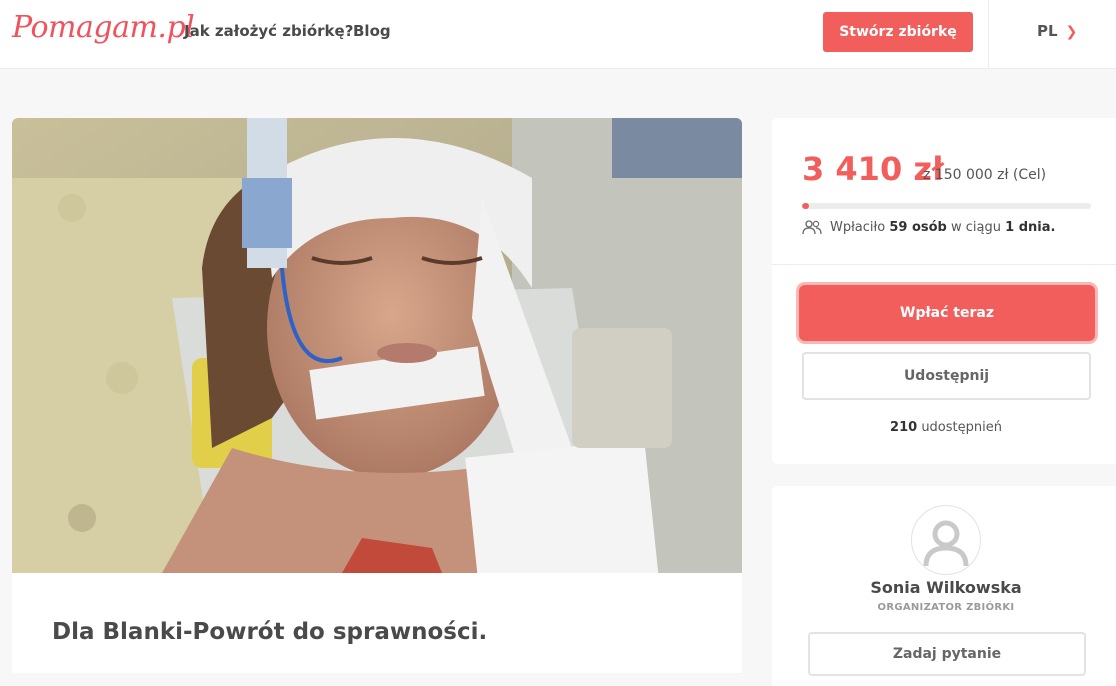 The height and width of the screenshot is (686, 1116). I want to click on people-icon, so click(812, 227).